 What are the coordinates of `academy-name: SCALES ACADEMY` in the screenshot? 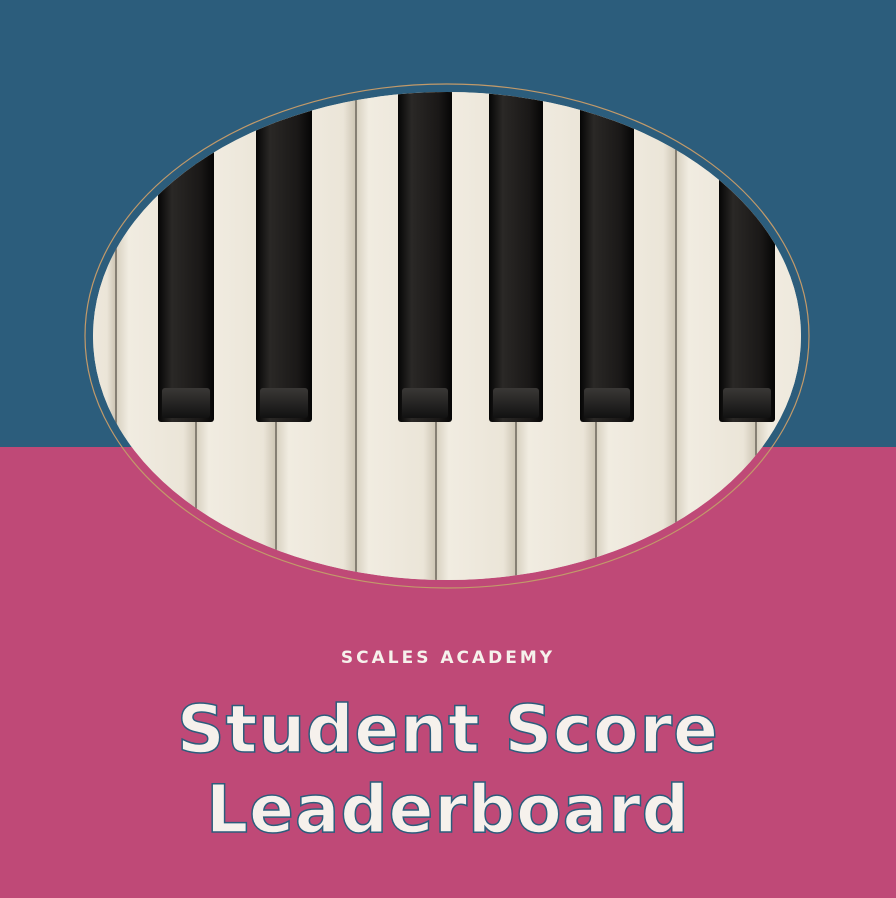 It's located at (448, 658).